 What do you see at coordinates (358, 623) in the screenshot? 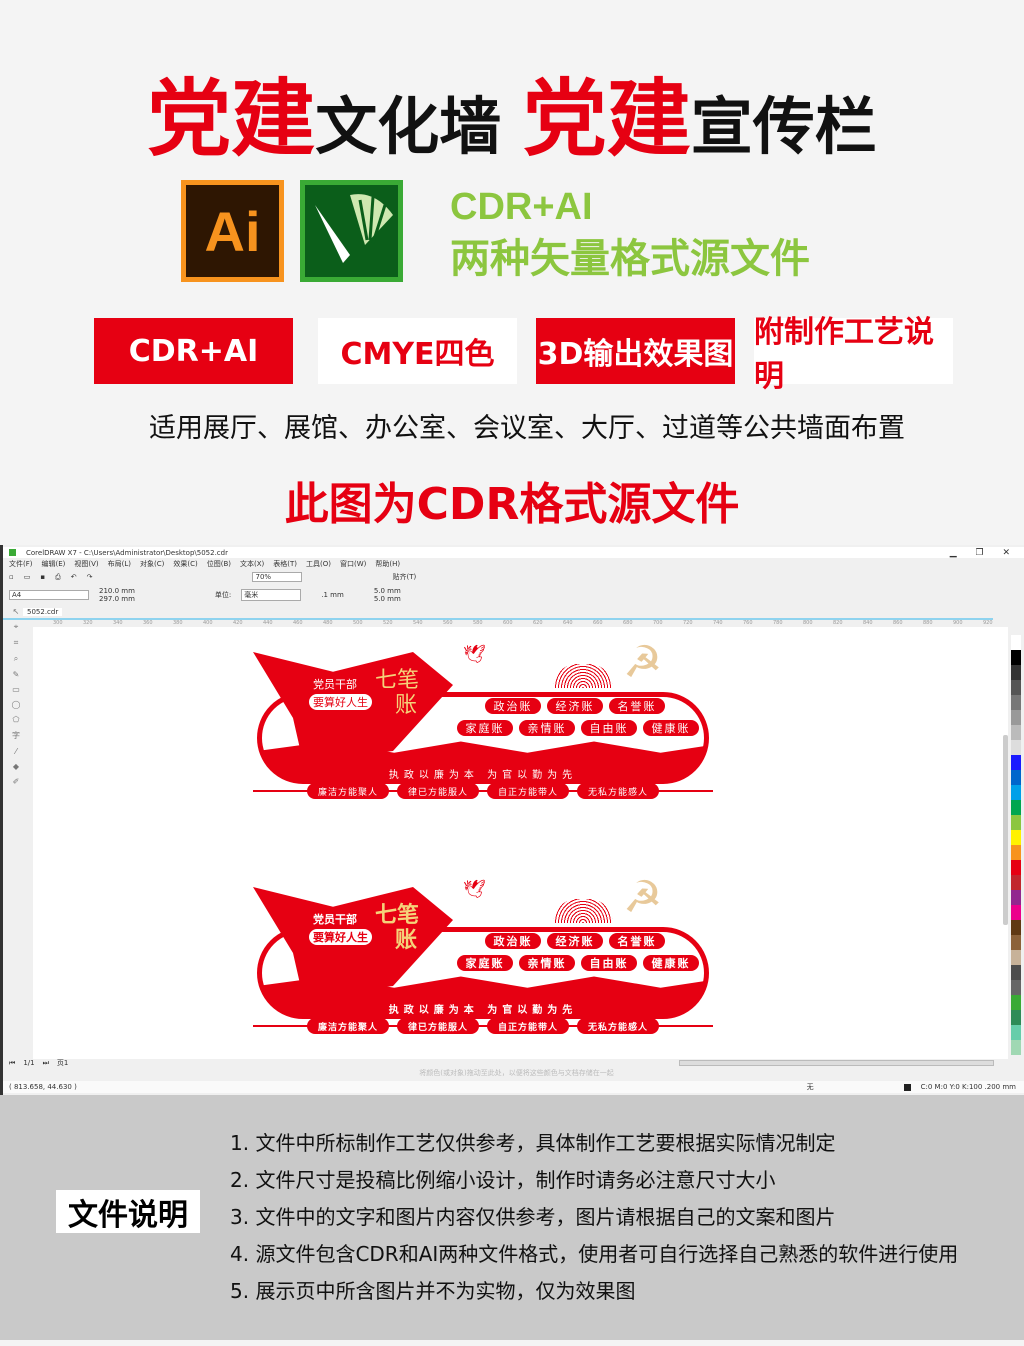
I see `ruler-tick: 500` at bounding box center [358, 623].